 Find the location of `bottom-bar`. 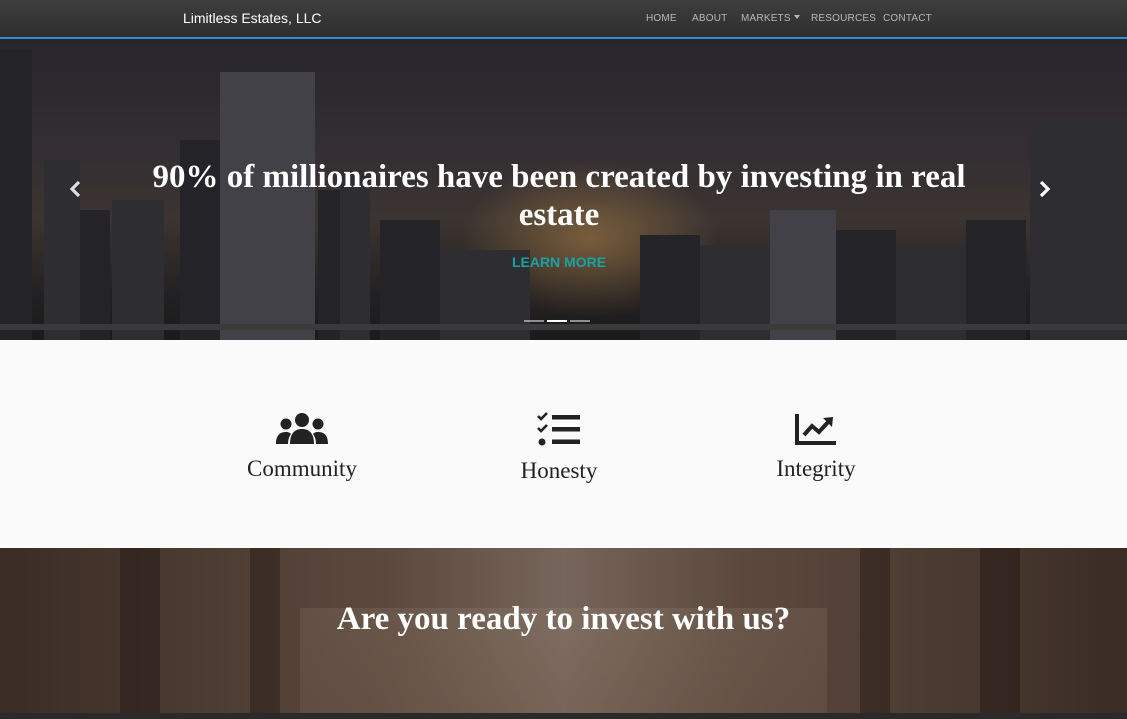

bottom-bar is located at coordinates (563, 716).